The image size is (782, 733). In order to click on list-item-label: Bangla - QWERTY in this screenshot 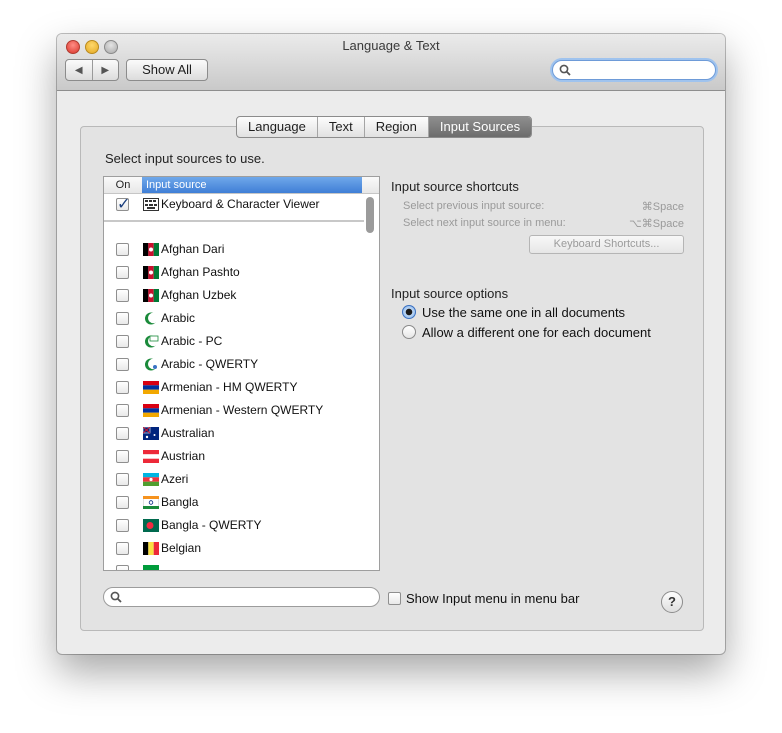, I will do `click(211, 525)`.